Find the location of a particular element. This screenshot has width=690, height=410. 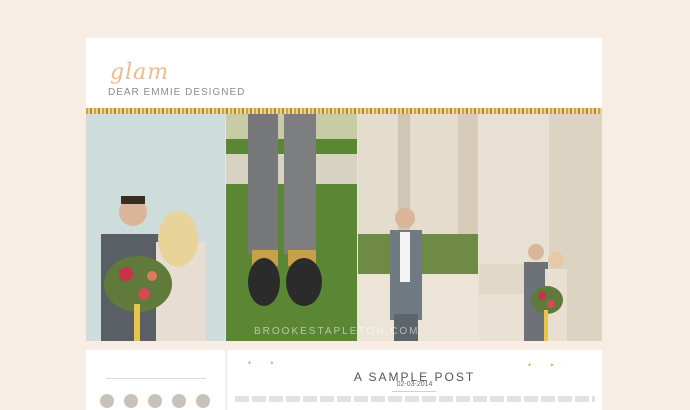

groom-shoes-illustration is located at coordinates (291, 227).